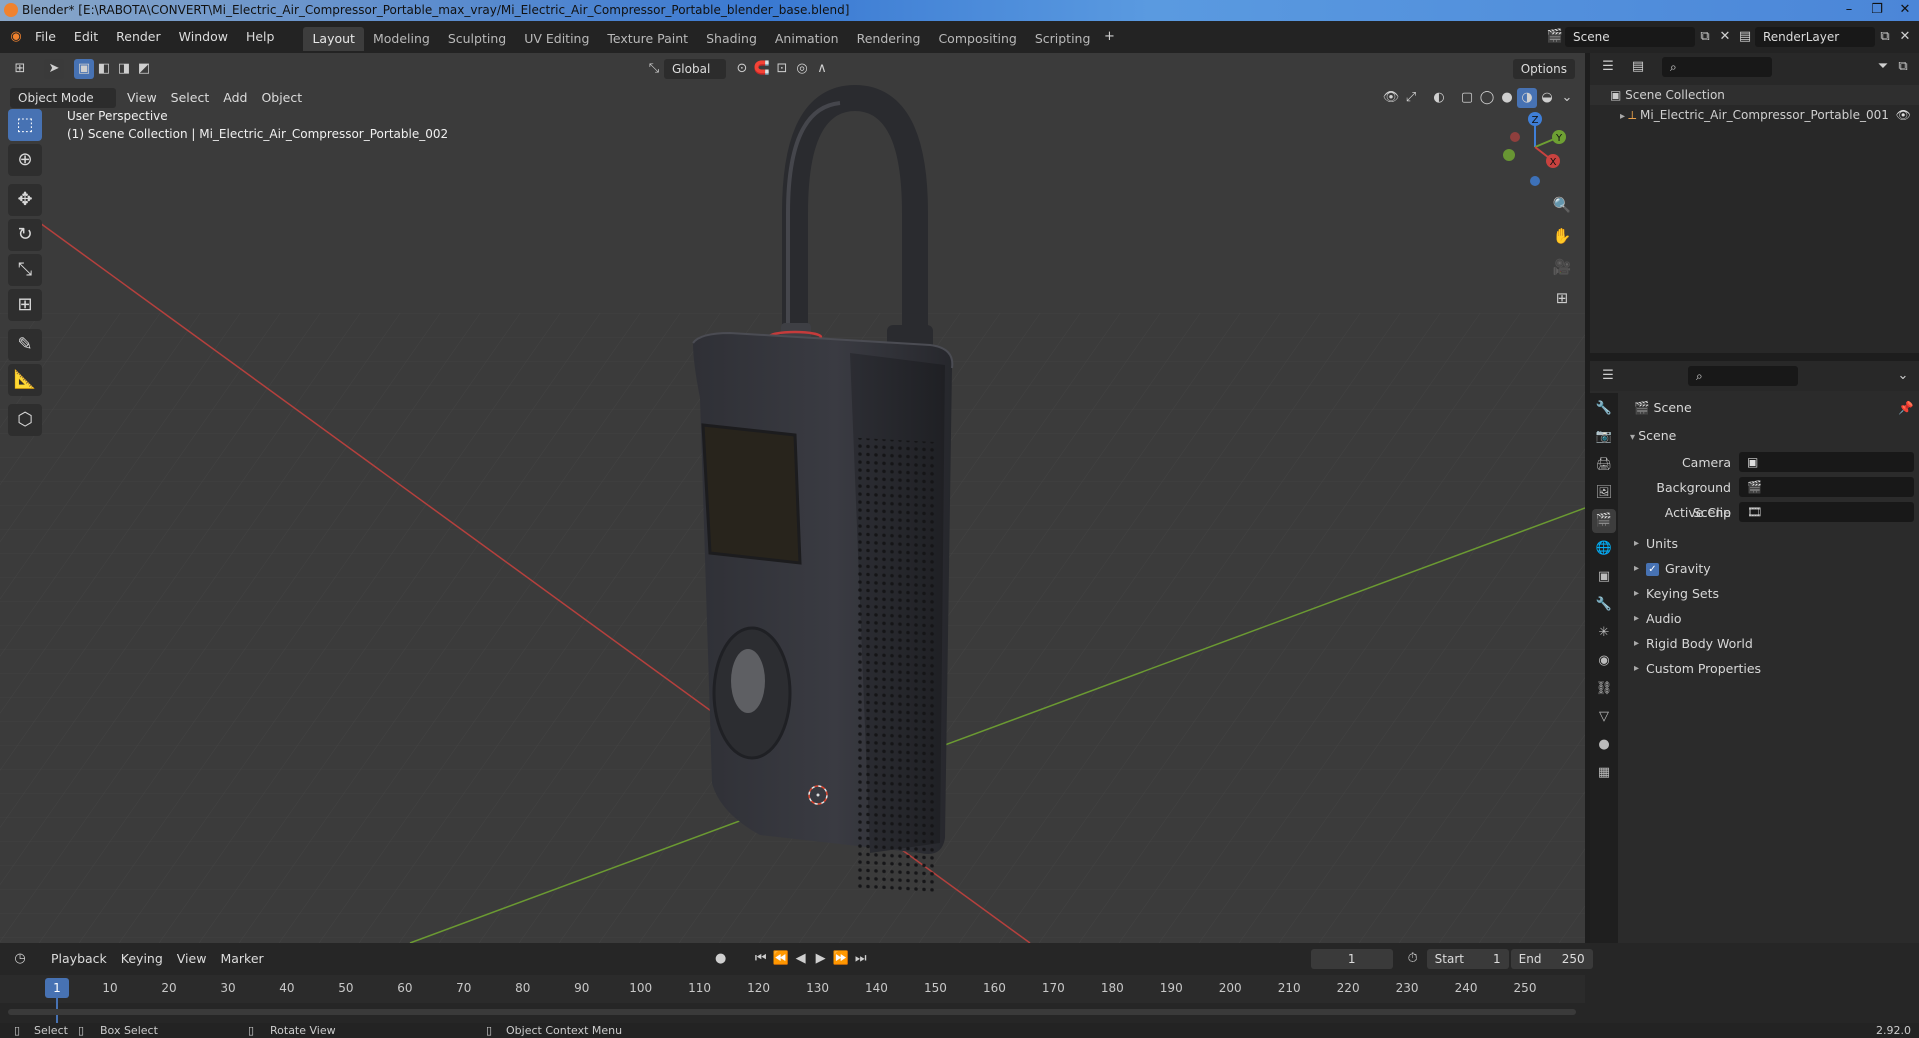 The width and height of the screenshot is (1919, 1038). What do you see at coordinates (1608, 67) in the screenshot?
I see `outliner-editor-icon: ☰` at bounding box center [1608, 67].